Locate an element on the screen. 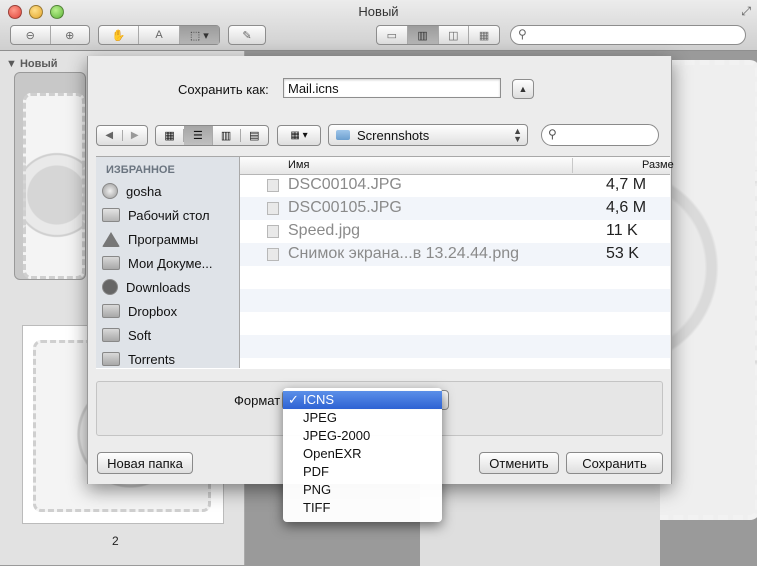 The image size is (757, 566). format-option-openexr: OpenEXR is located at coordinates (362, 454).